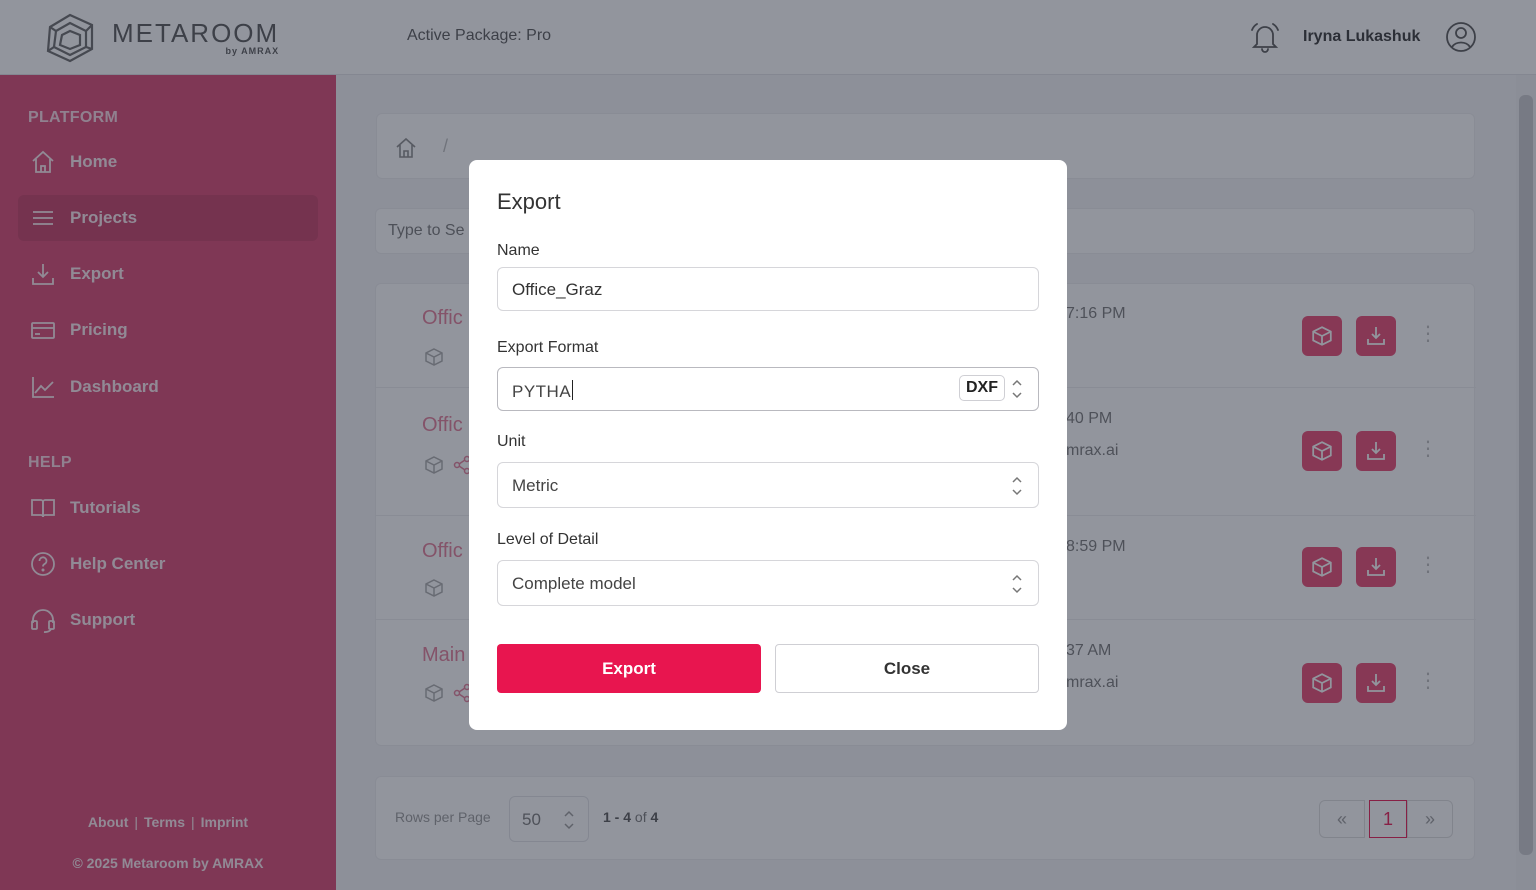  I want to click on export-button: Export, so click(629, 668).